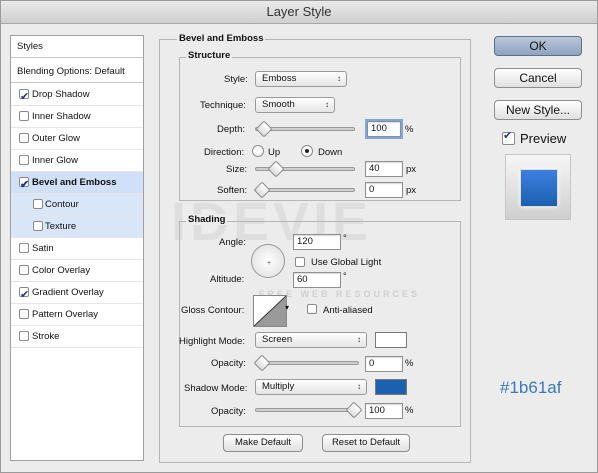 Image resolution: width=598 pixels, height=473 pixels. I want to click on style-label: Style:, so click(236, 79).